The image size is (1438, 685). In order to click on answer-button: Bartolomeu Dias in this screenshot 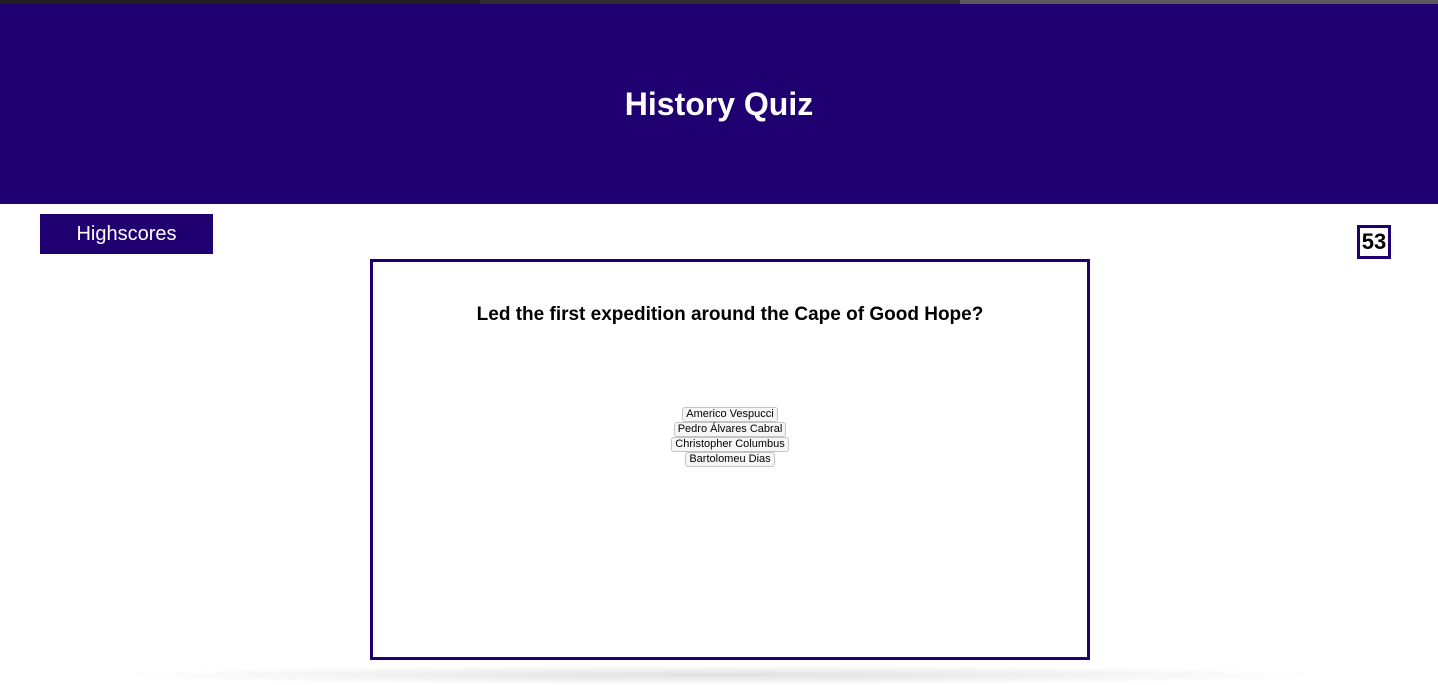, I will do `click(730, 459)`.